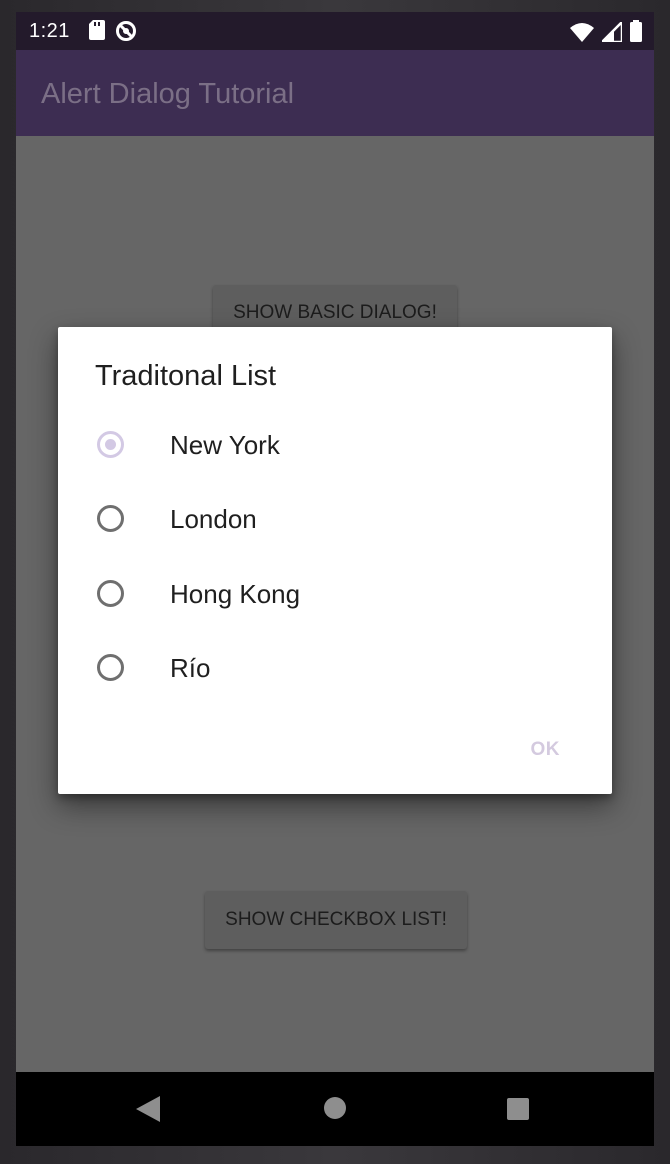 The width and height of the screenshot is (670, 1164). I want to click on option-new-york: New York, so click(335, 447).